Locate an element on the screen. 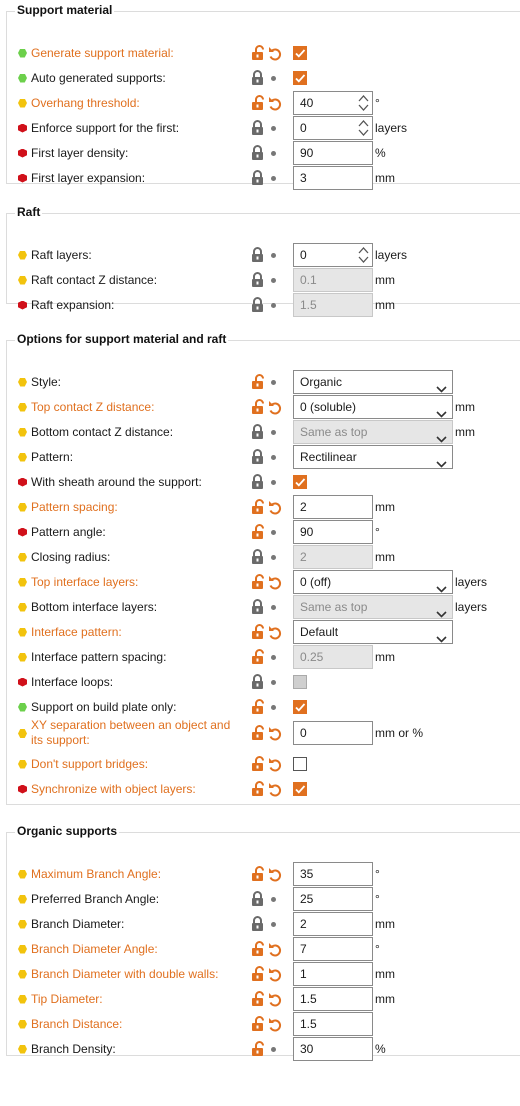  setting-dropdown: Same as top is located at coordinates (373, 606).